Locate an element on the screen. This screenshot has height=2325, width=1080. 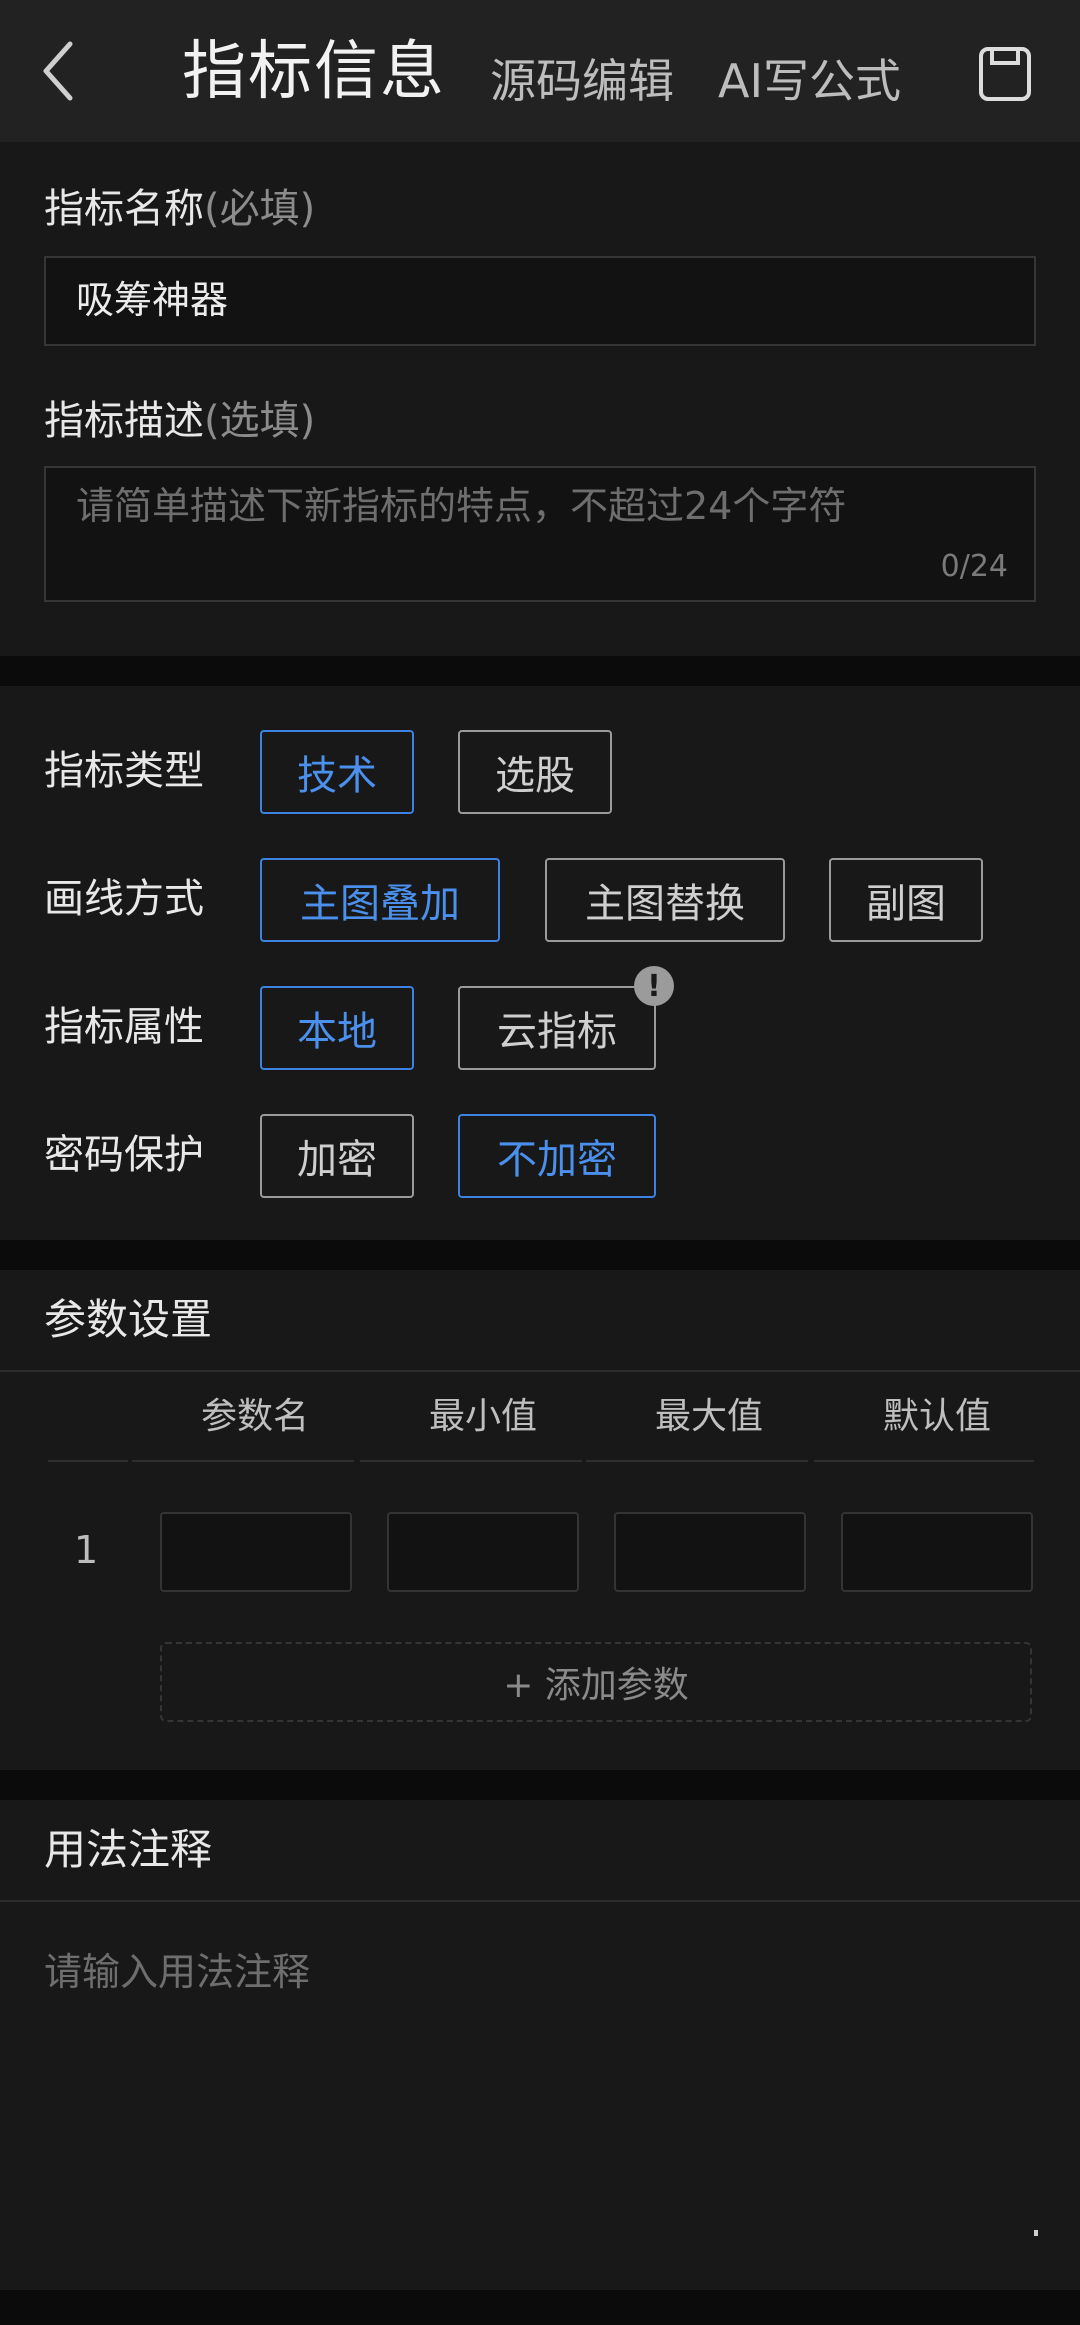
params-divider is located at coordinates (540, 1371).